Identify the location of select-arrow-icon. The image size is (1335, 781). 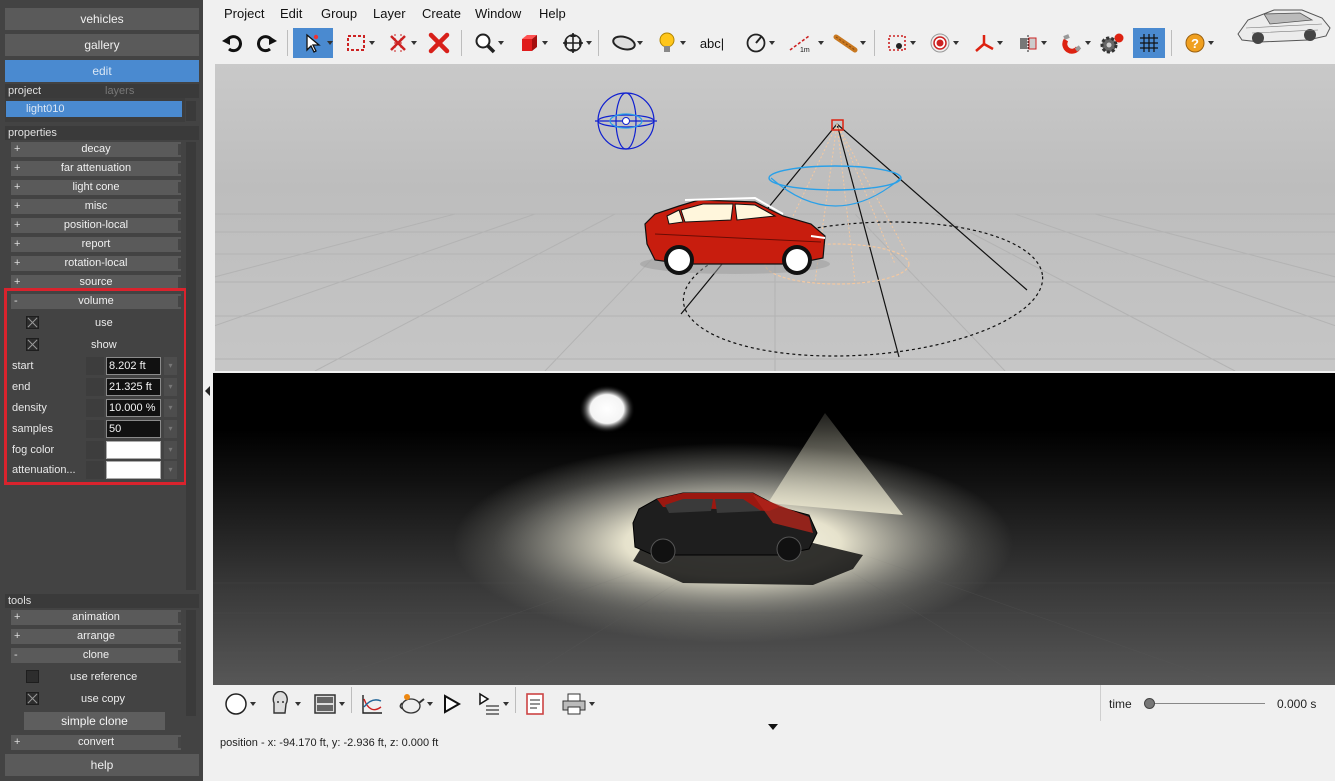
(313, 43).